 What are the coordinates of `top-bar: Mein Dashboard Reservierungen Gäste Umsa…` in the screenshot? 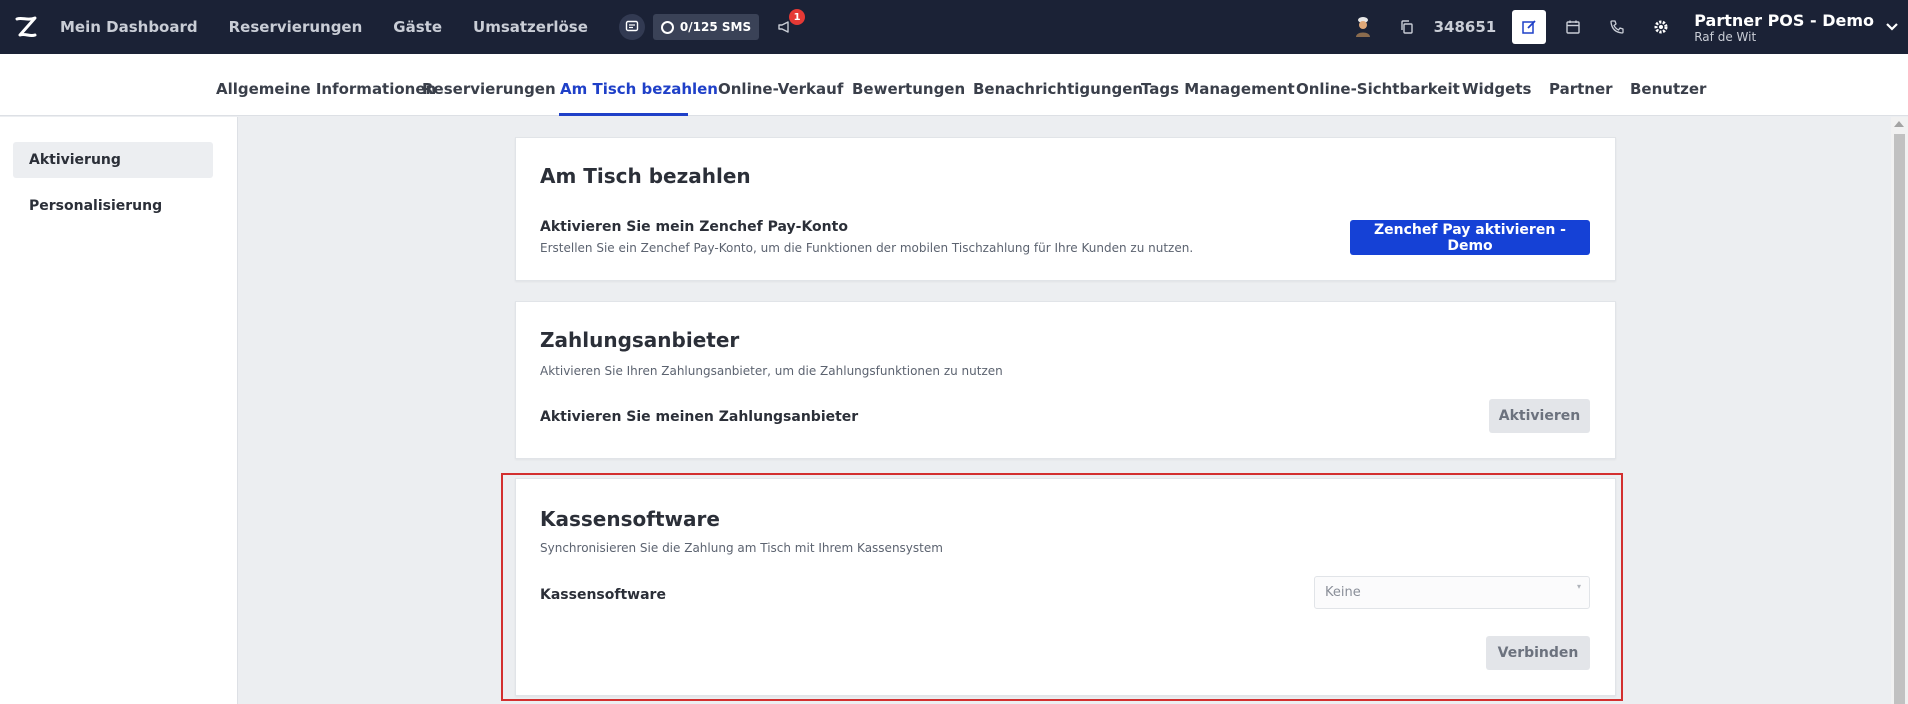 It's located at (954, 27).